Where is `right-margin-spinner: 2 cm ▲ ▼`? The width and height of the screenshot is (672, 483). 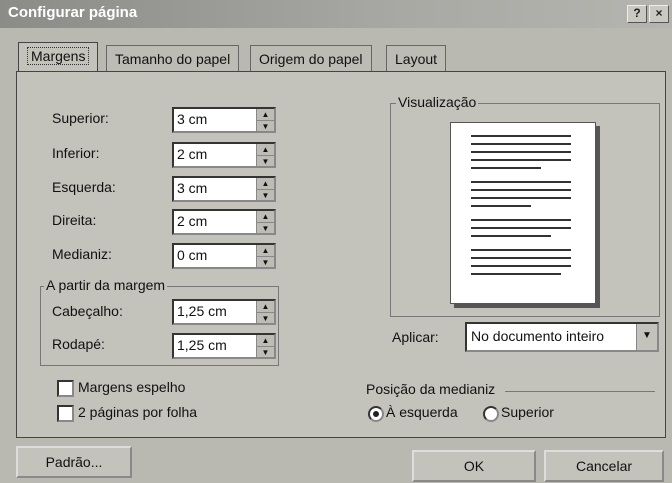
right-margin-spinner: 2 cm ▲ ▼ is located at coordinates (224, 222).